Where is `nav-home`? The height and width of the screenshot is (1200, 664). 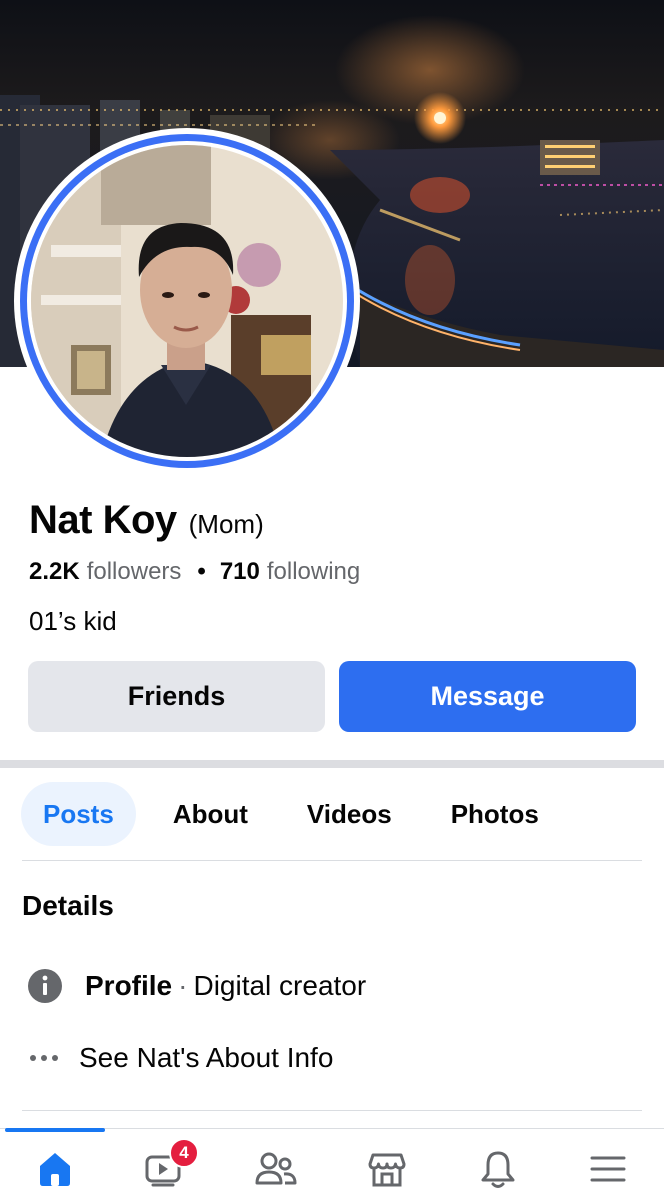 nav-home is located at coordinates (55, 1169).